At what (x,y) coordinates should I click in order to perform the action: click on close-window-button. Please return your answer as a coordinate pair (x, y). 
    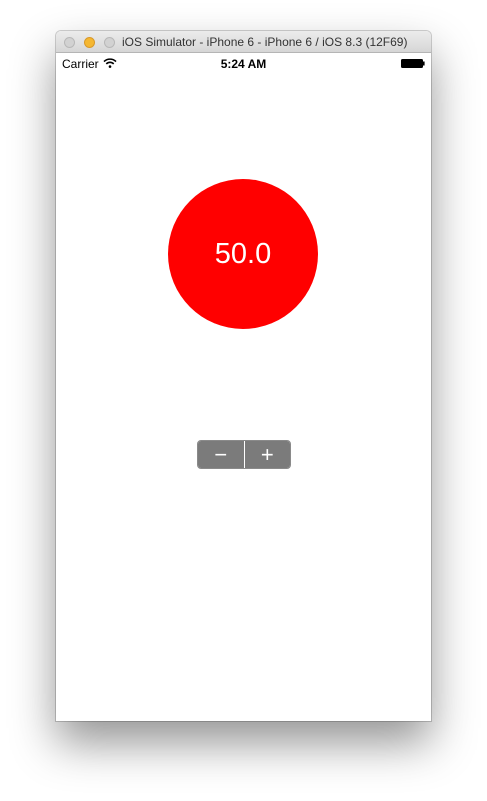
    Looking at the image, I should click on (69, 42).